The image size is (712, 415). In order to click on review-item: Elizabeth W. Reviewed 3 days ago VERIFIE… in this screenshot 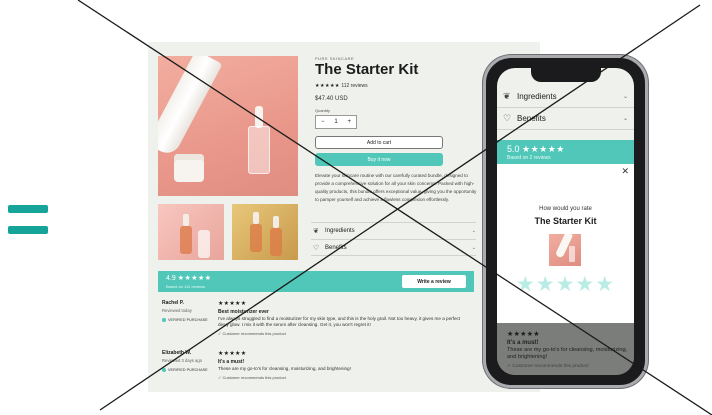, I will do `click(317, 365)`.